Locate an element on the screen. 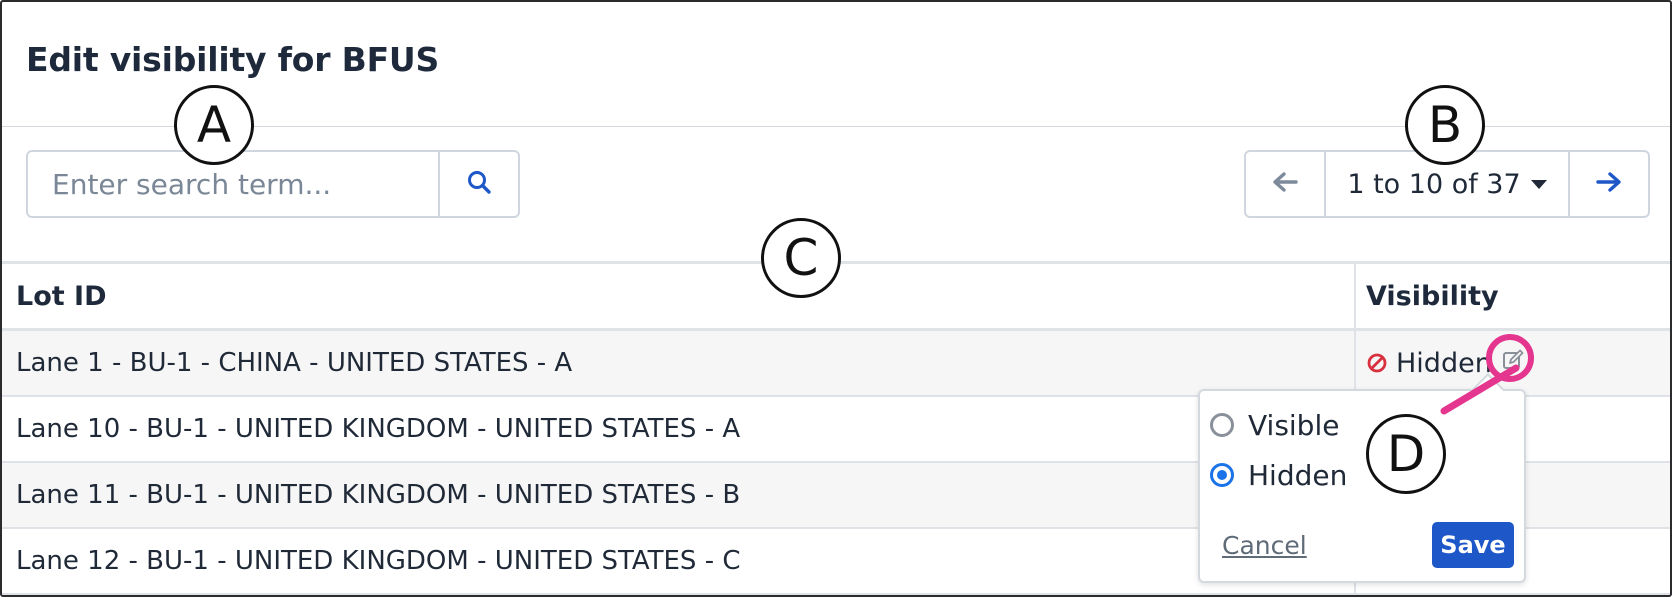 Image resolution: width=1672 pixels, height=597 pixels. search-box is located at coordinates (273, 184).